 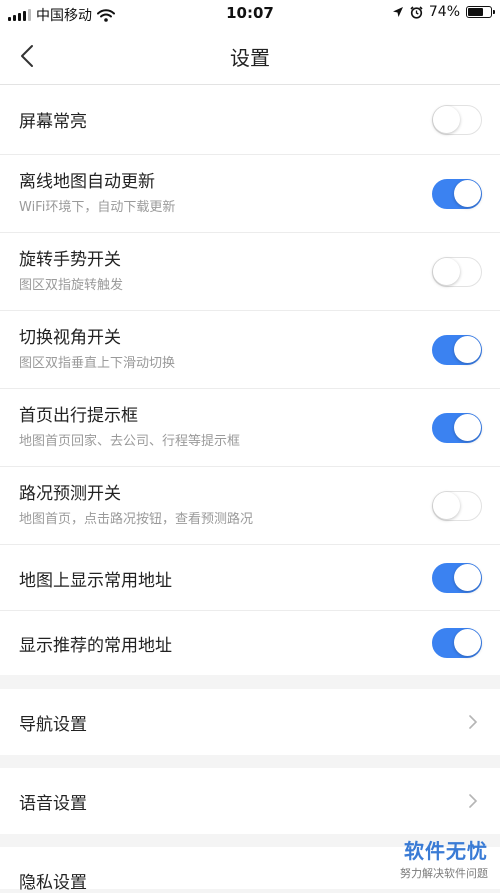 I want to click on home-tip-box-toggle, so click(x=457, y=428).